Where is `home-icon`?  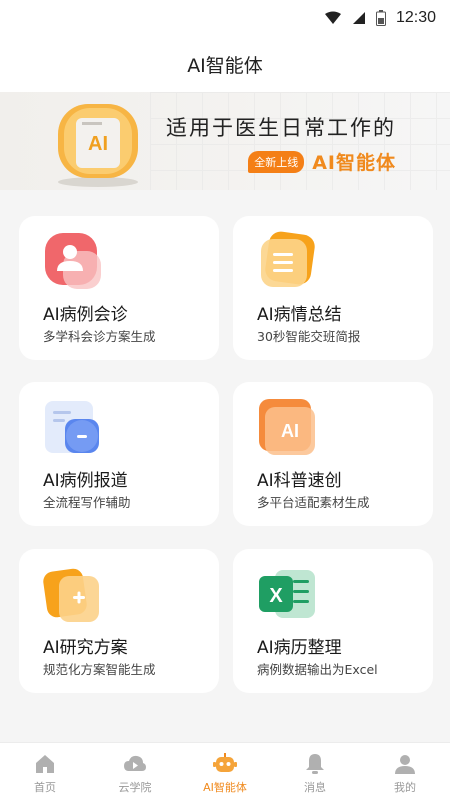
home-icon is located at coordinates (45, 764).